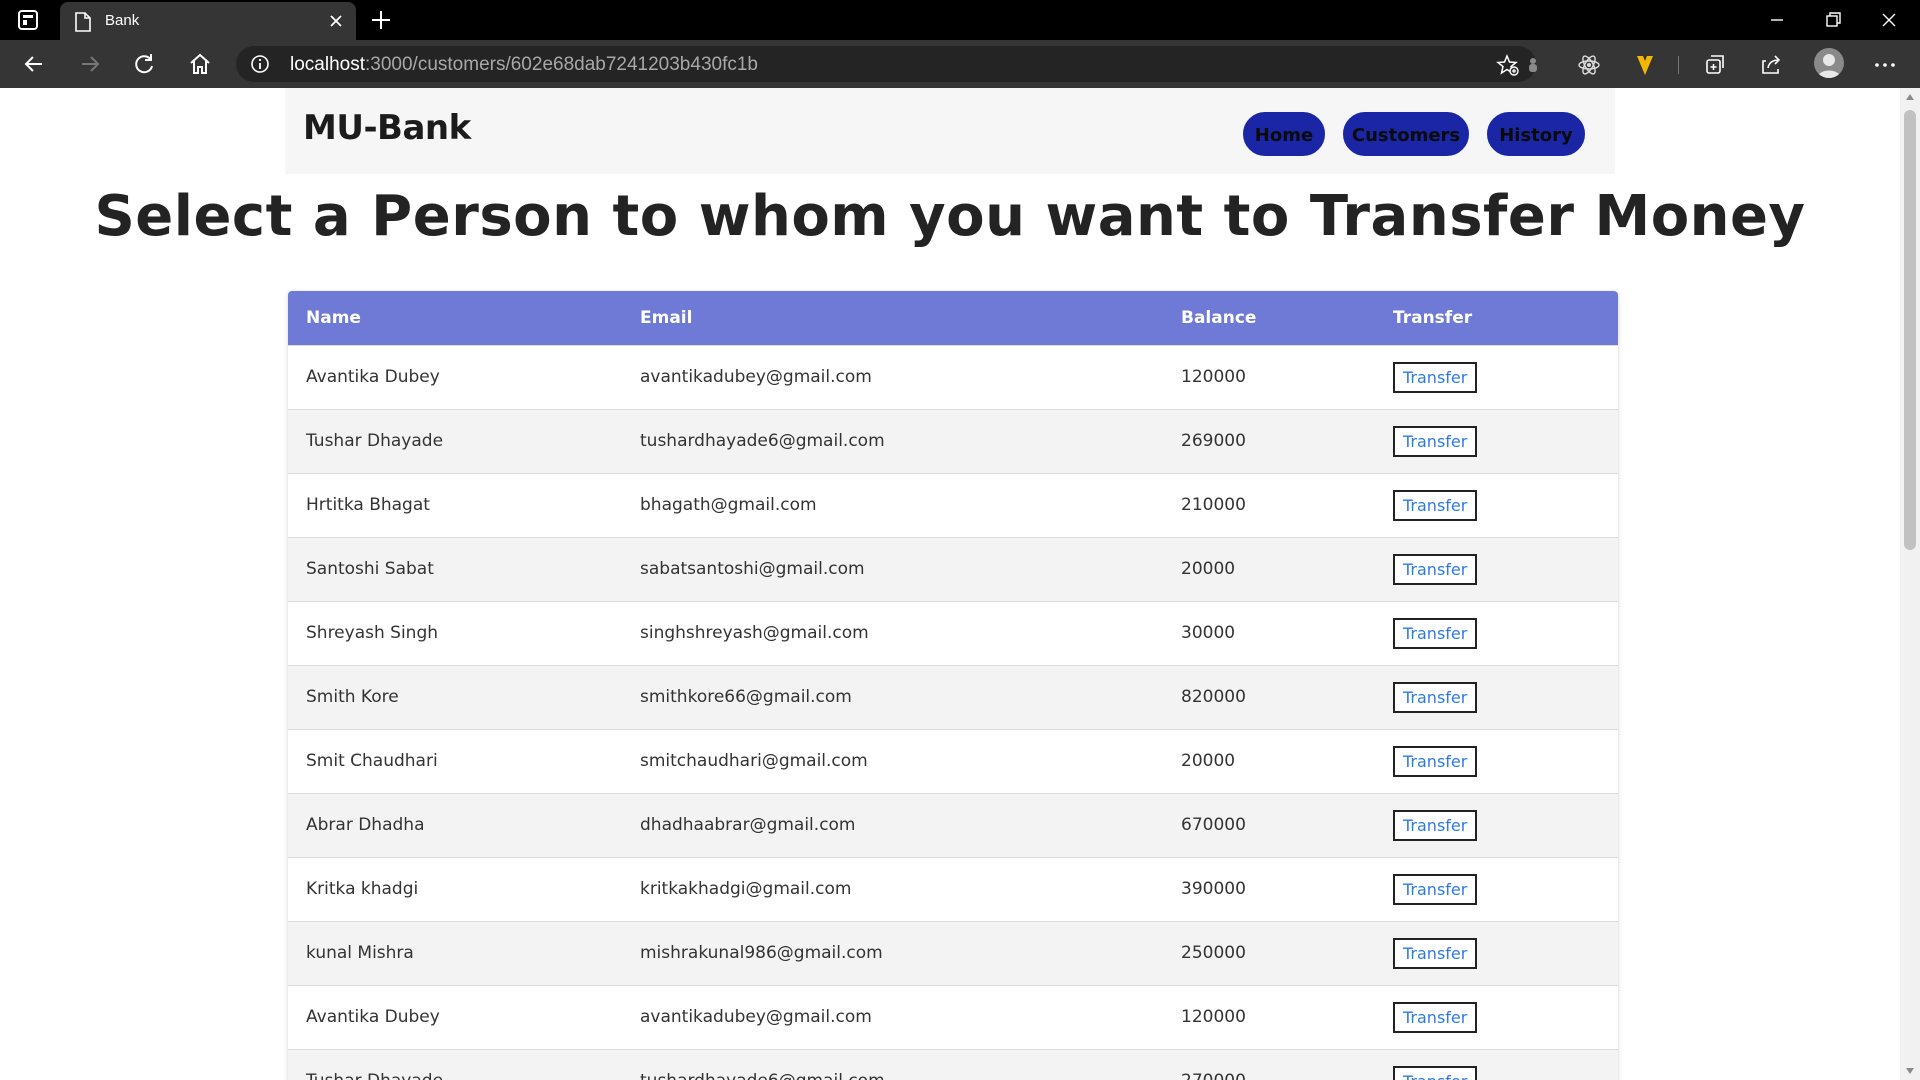  What do you see at coordinates (336, 21) in the screenshot?
I see `close-tab-icon` at bounding box center [336, 21].